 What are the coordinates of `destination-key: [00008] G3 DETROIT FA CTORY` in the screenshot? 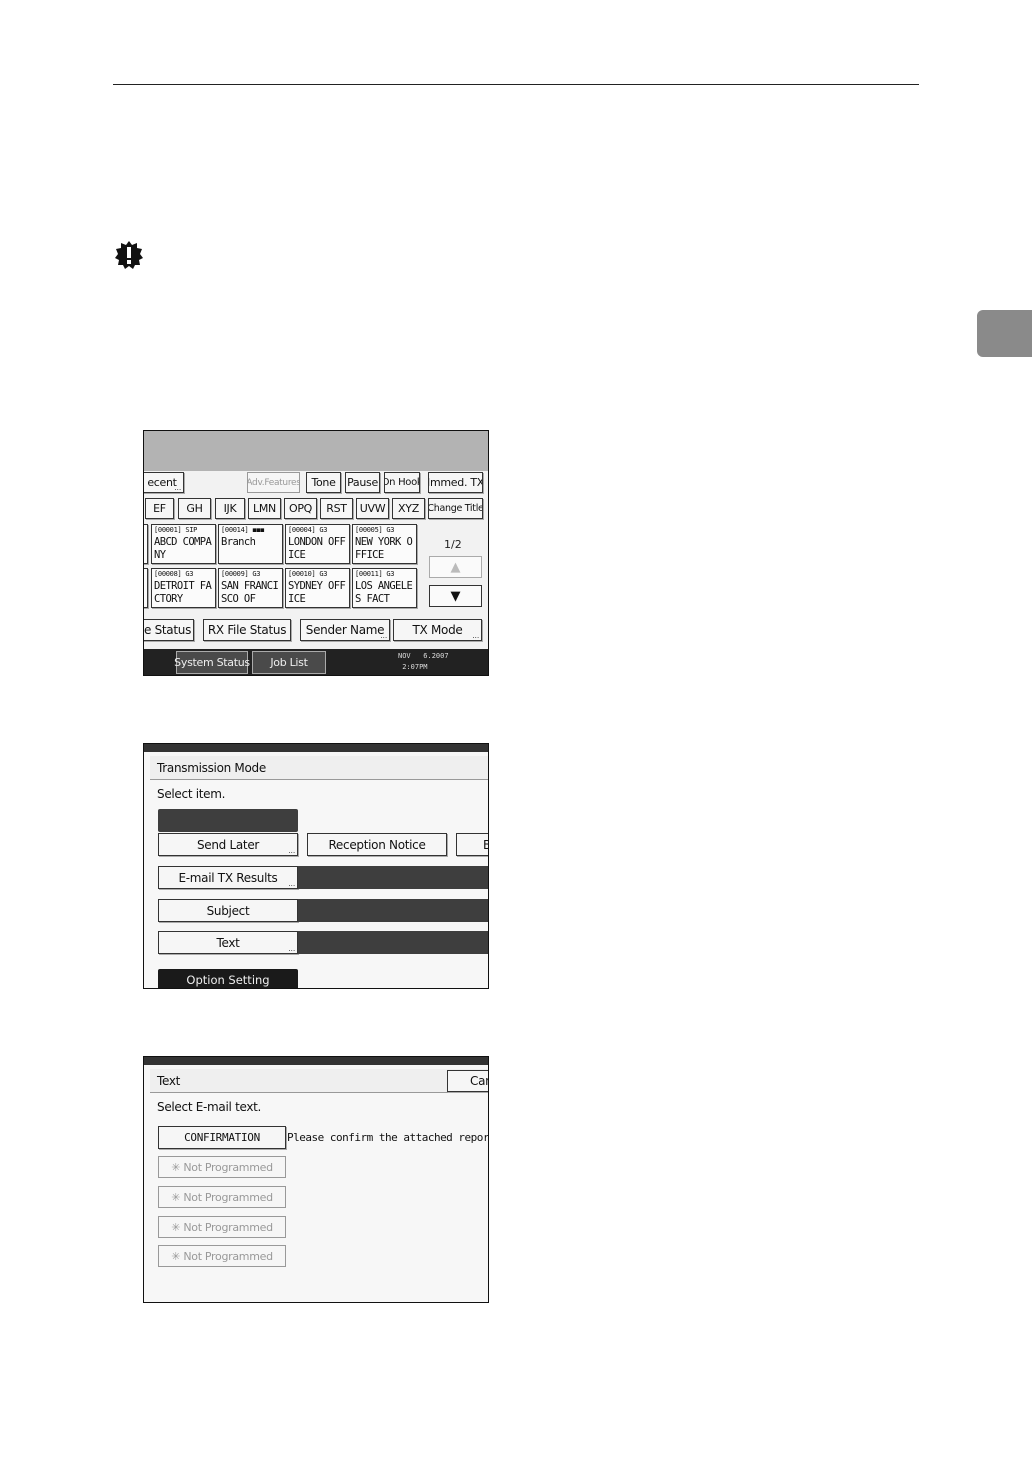 It's located at (183, 588).